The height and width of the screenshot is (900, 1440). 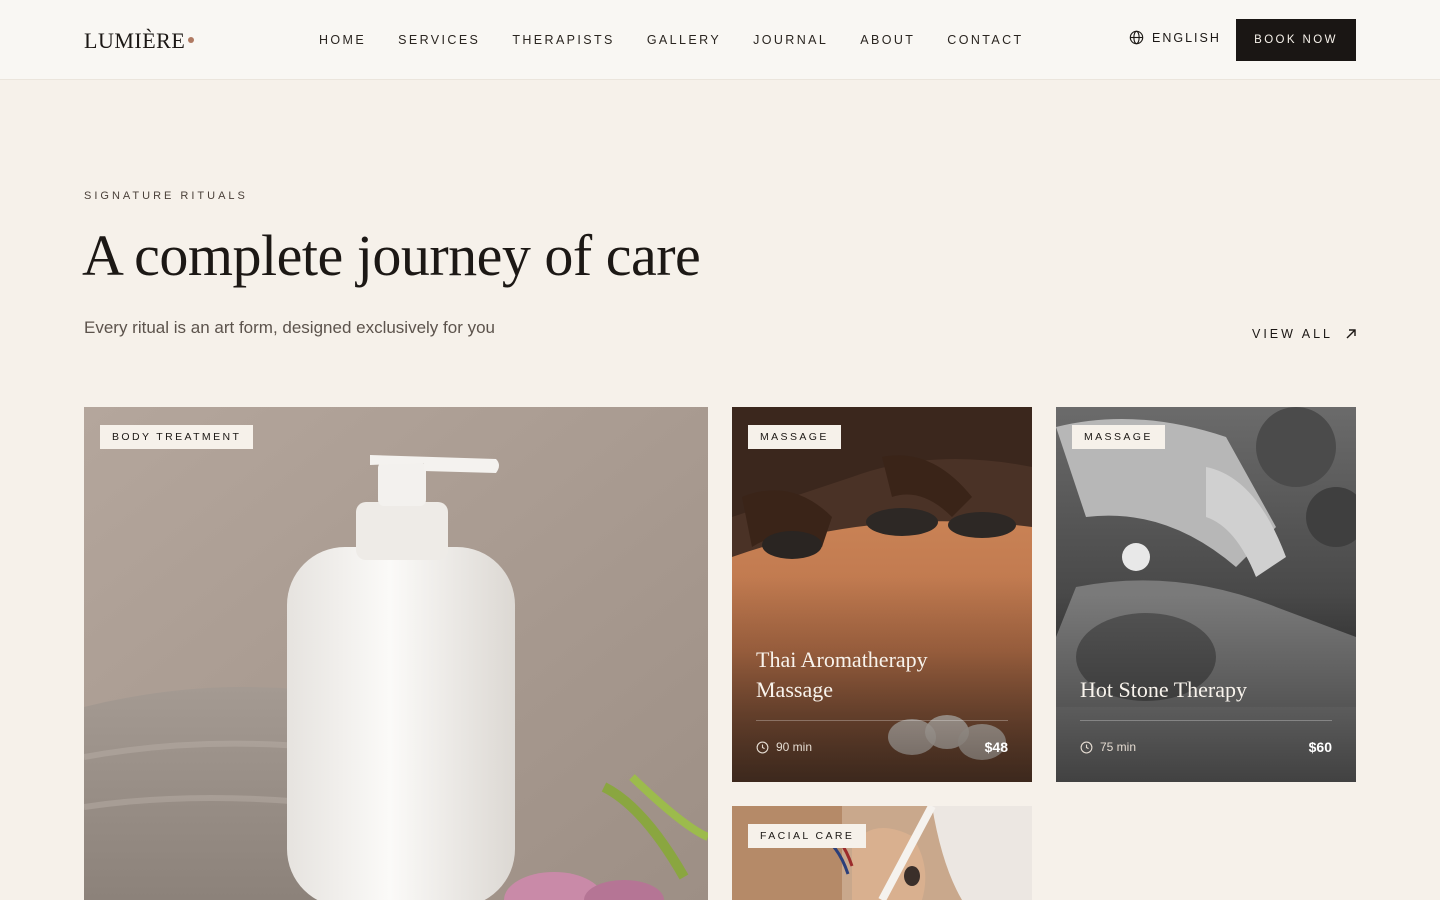 What do you see at coordinates (790, 40) in the screenshot?
I see `nav-journal: JOURNAL` at bounding box center [790, 40].